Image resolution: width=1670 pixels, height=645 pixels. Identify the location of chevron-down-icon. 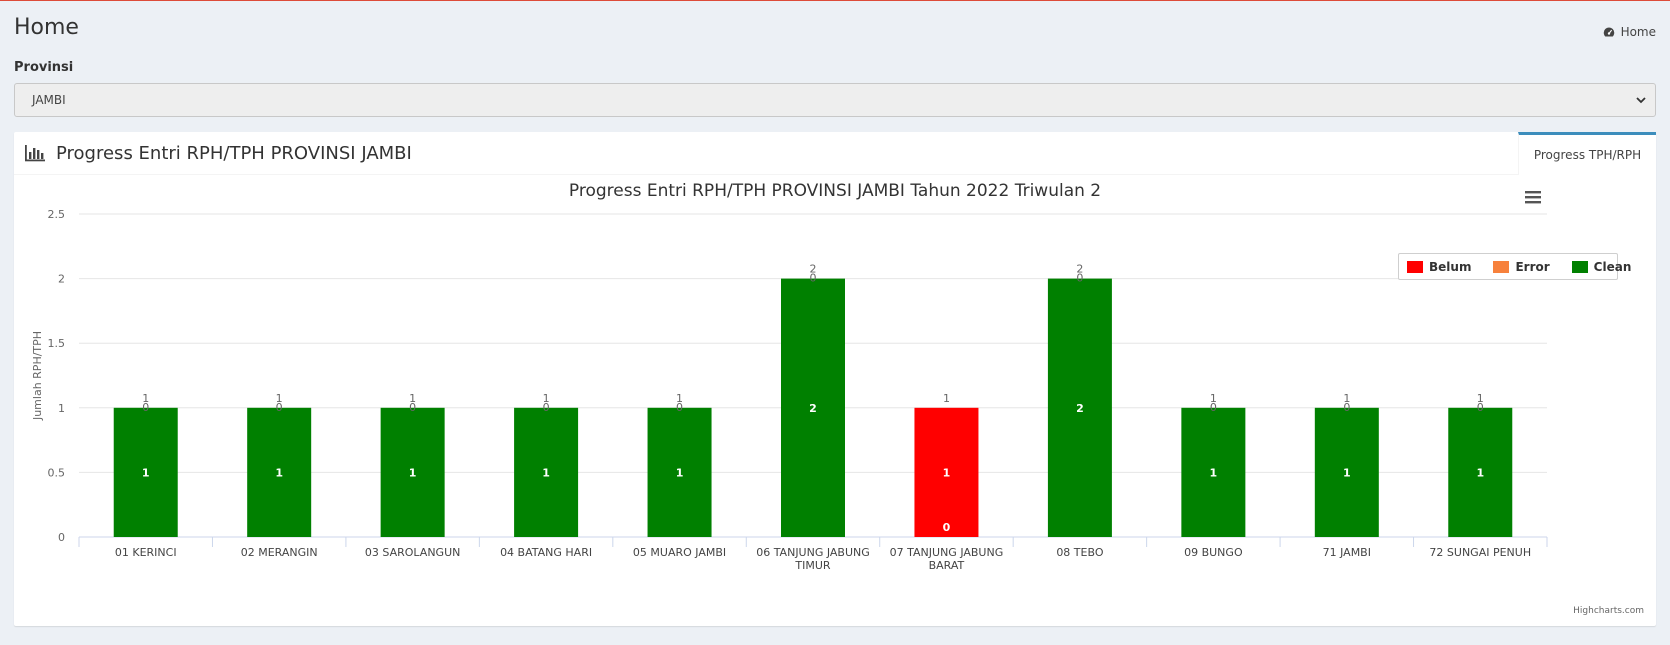
(1641, 100).